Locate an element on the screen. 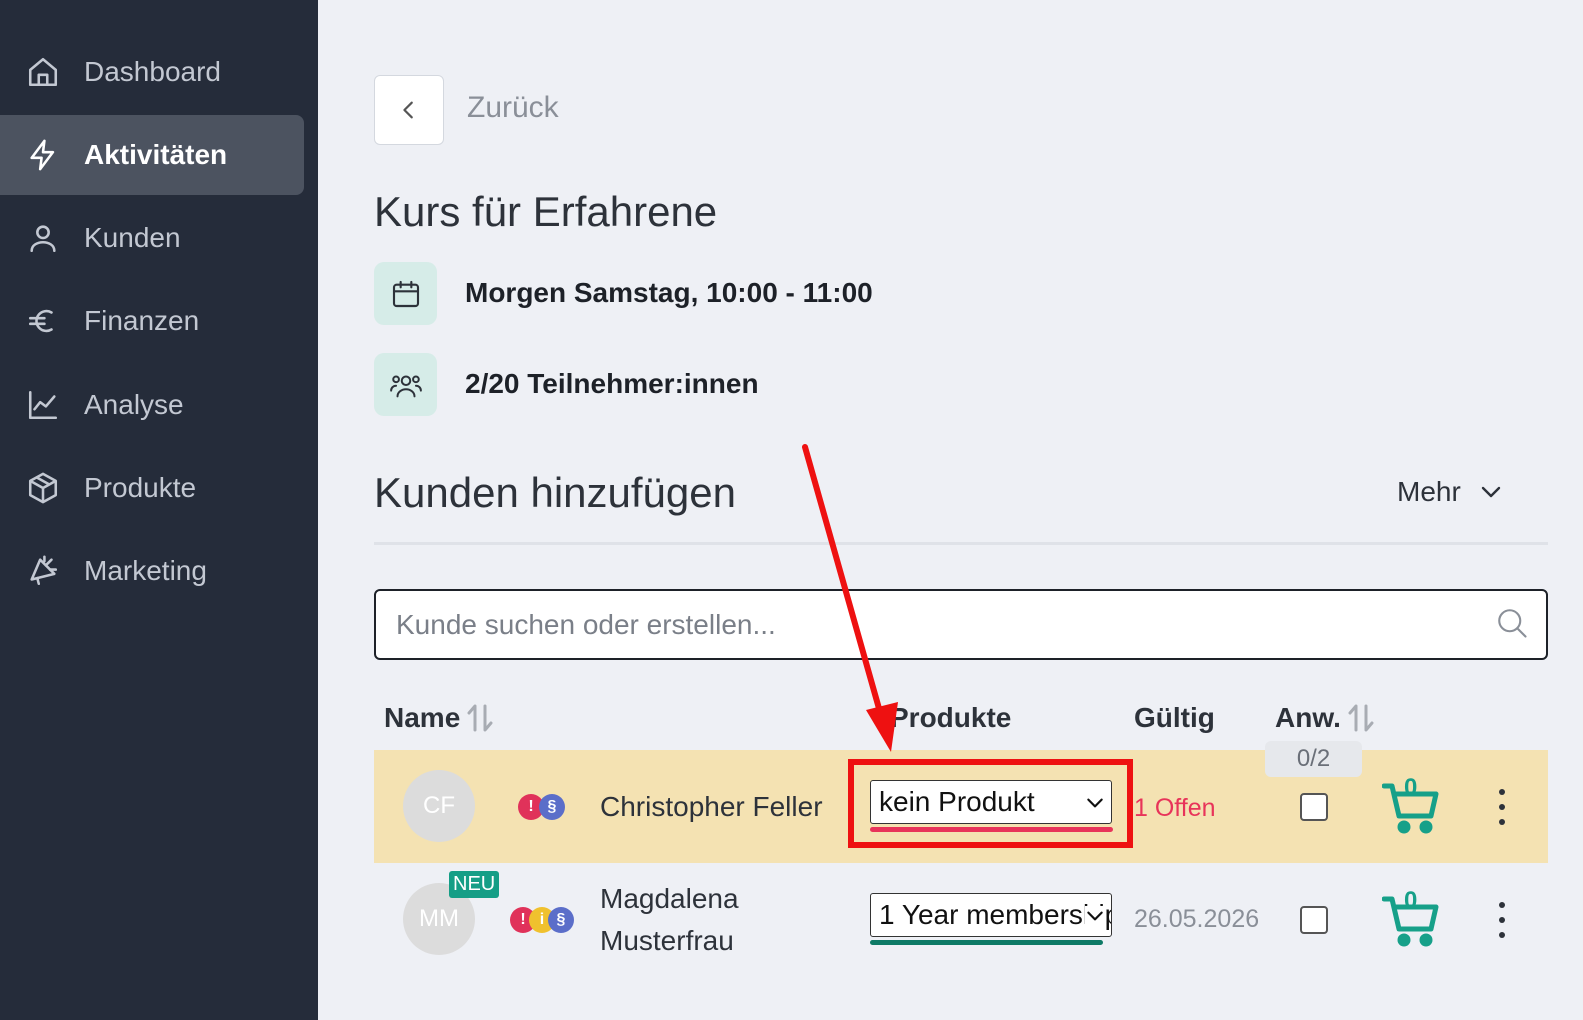 The image size is (1583, 1020). calendar-icon is located at coordinates (405, 293).